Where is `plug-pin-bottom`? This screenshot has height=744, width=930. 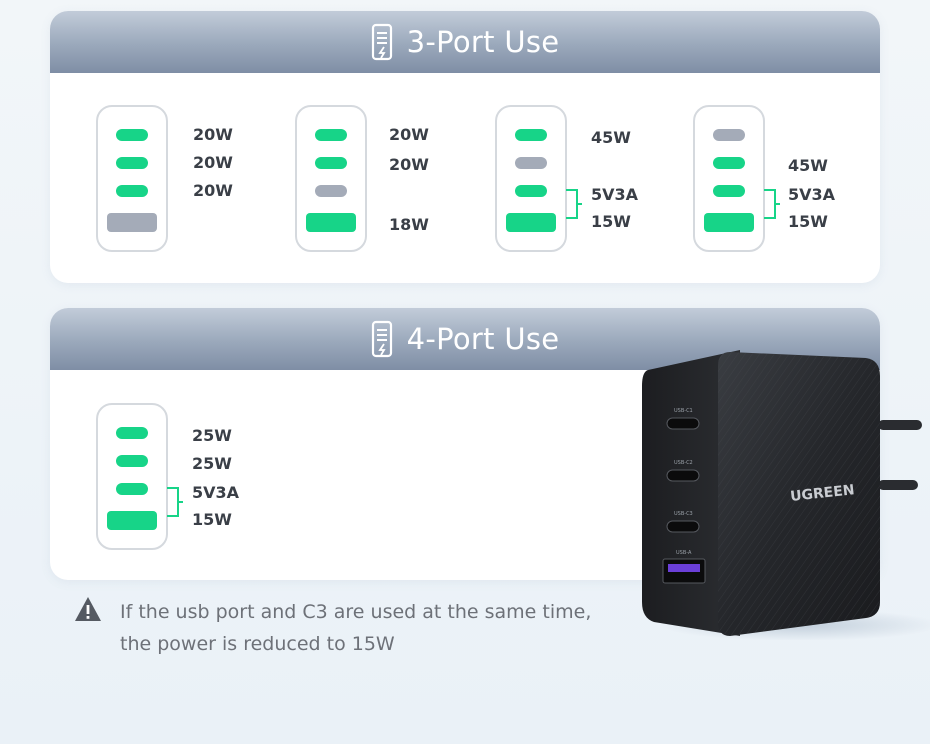 plug-pin-bottom is located at coordinates (898, 485).